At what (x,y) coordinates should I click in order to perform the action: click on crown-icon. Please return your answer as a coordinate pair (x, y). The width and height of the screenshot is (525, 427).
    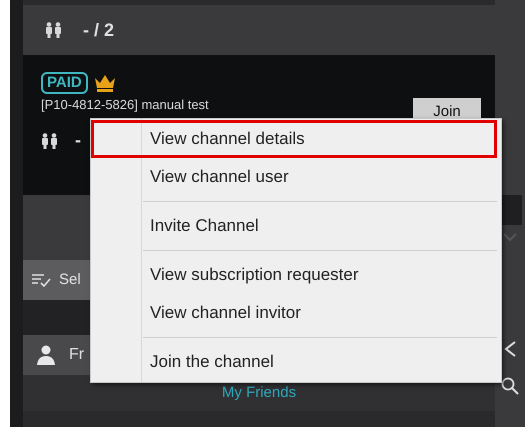
    Looking at the image, I should click on (105, 83).